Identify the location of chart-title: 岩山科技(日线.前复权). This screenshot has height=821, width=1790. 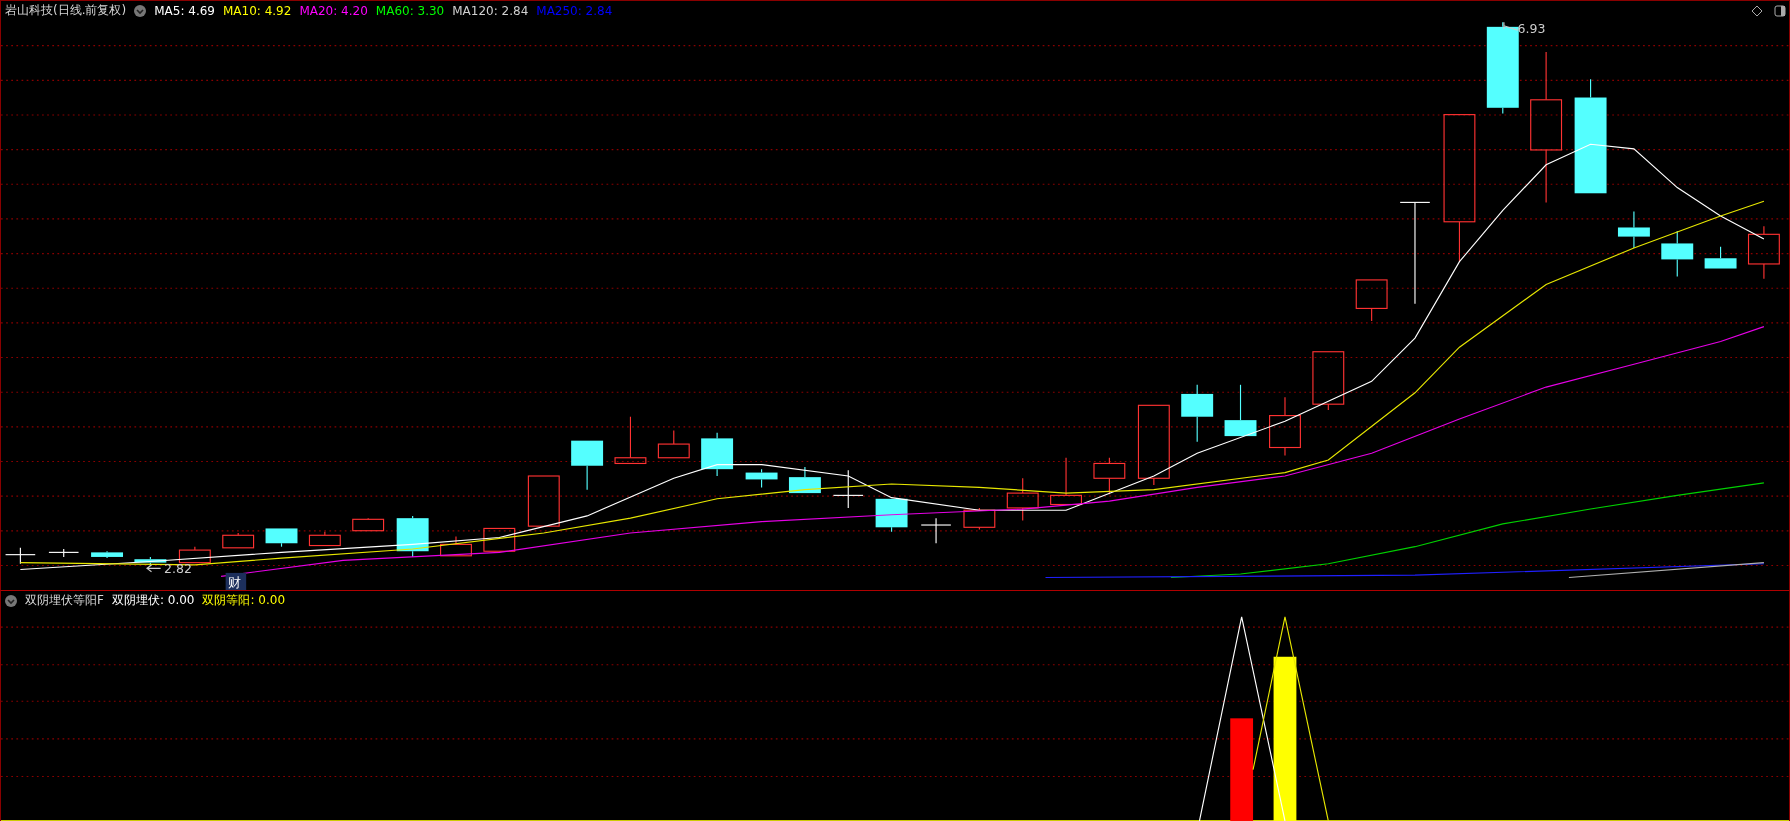
(66, 10).